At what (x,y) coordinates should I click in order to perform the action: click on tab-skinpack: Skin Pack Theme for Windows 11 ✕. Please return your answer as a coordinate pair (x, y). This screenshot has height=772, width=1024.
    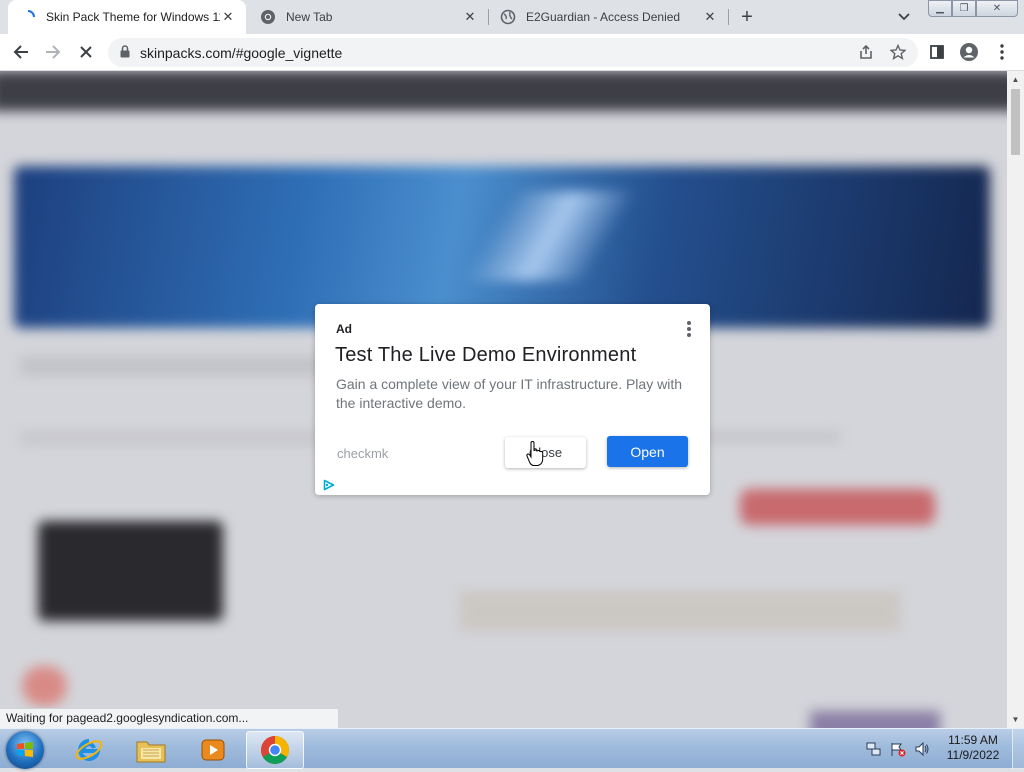
    Looking at the image, I should click on (127, 17).